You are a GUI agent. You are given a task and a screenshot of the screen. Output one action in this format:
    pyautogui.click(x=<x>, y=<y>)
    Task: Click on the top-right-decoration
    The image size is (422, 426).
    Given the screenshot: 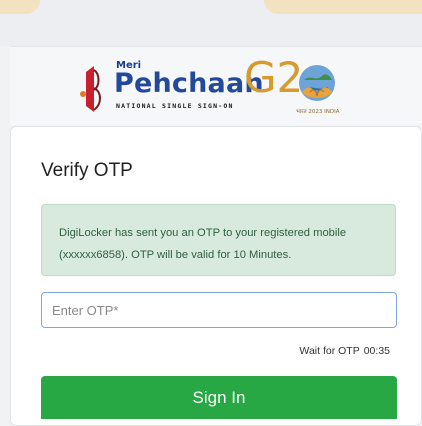 What is the action you would take?
    pyautogui.click(x=343, y=7)
    